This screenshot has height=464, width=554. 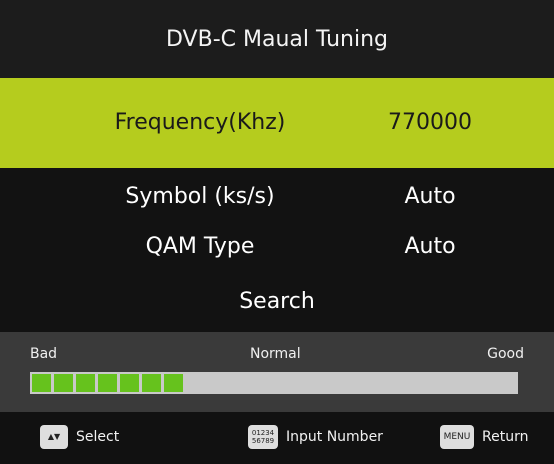 What do you see at coordinates (505, 354) in the screenshot?
I see `signal-good-label: Good` at bounding box center [505, 354].